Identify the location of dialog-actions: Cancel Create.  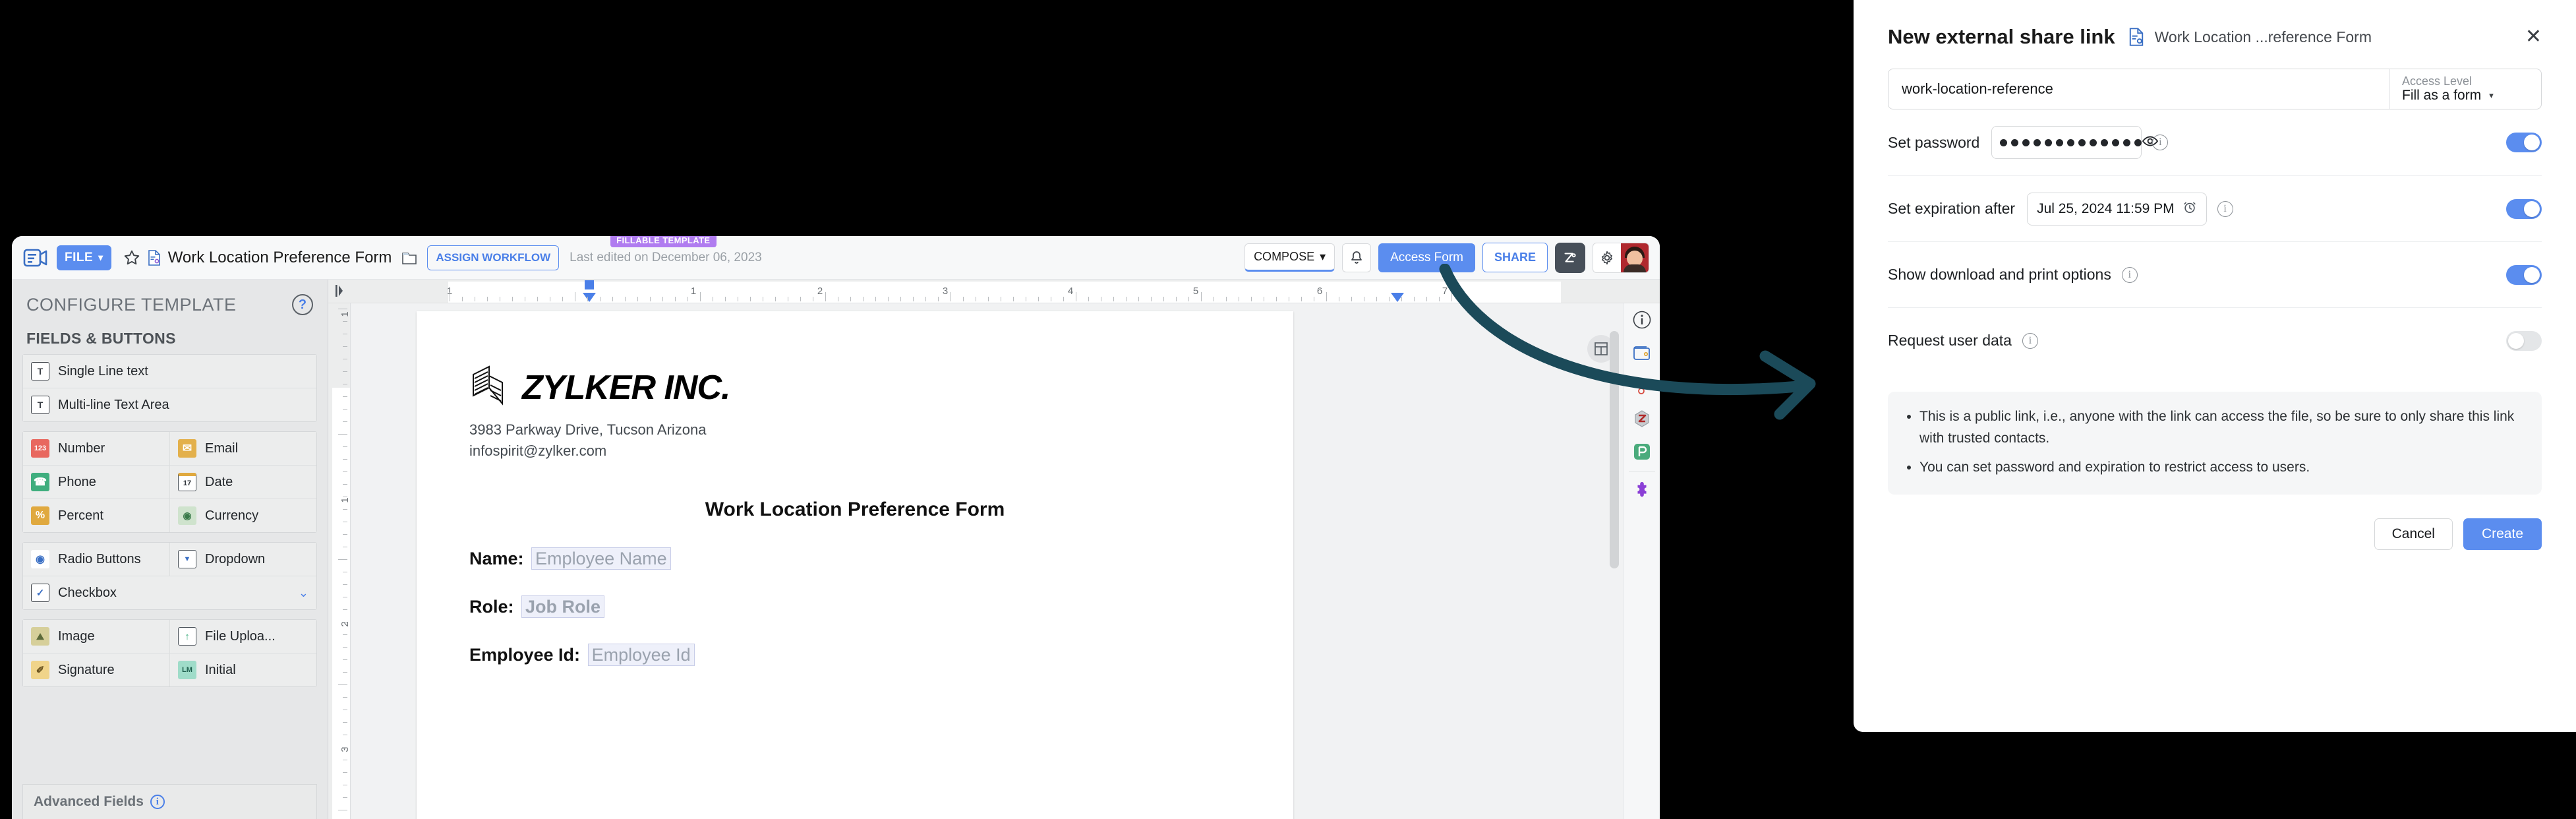
(2215, 534).